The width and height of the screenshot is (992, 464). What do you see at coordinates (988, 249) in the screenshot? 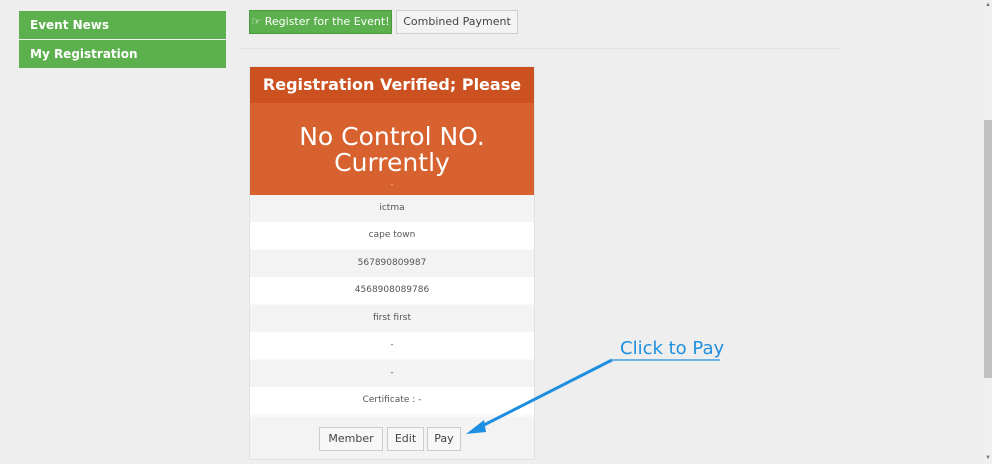
I see `scrollbar-thumb` at bounding box center [988, 249].